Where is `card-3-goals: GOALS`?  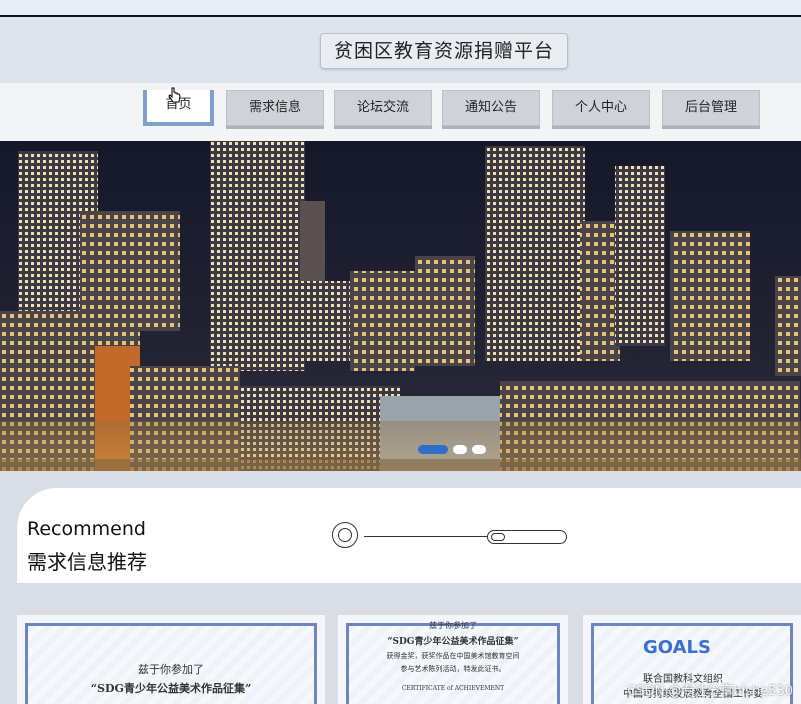
card-3-goals: GOALS is located at coordinates (677, 647).